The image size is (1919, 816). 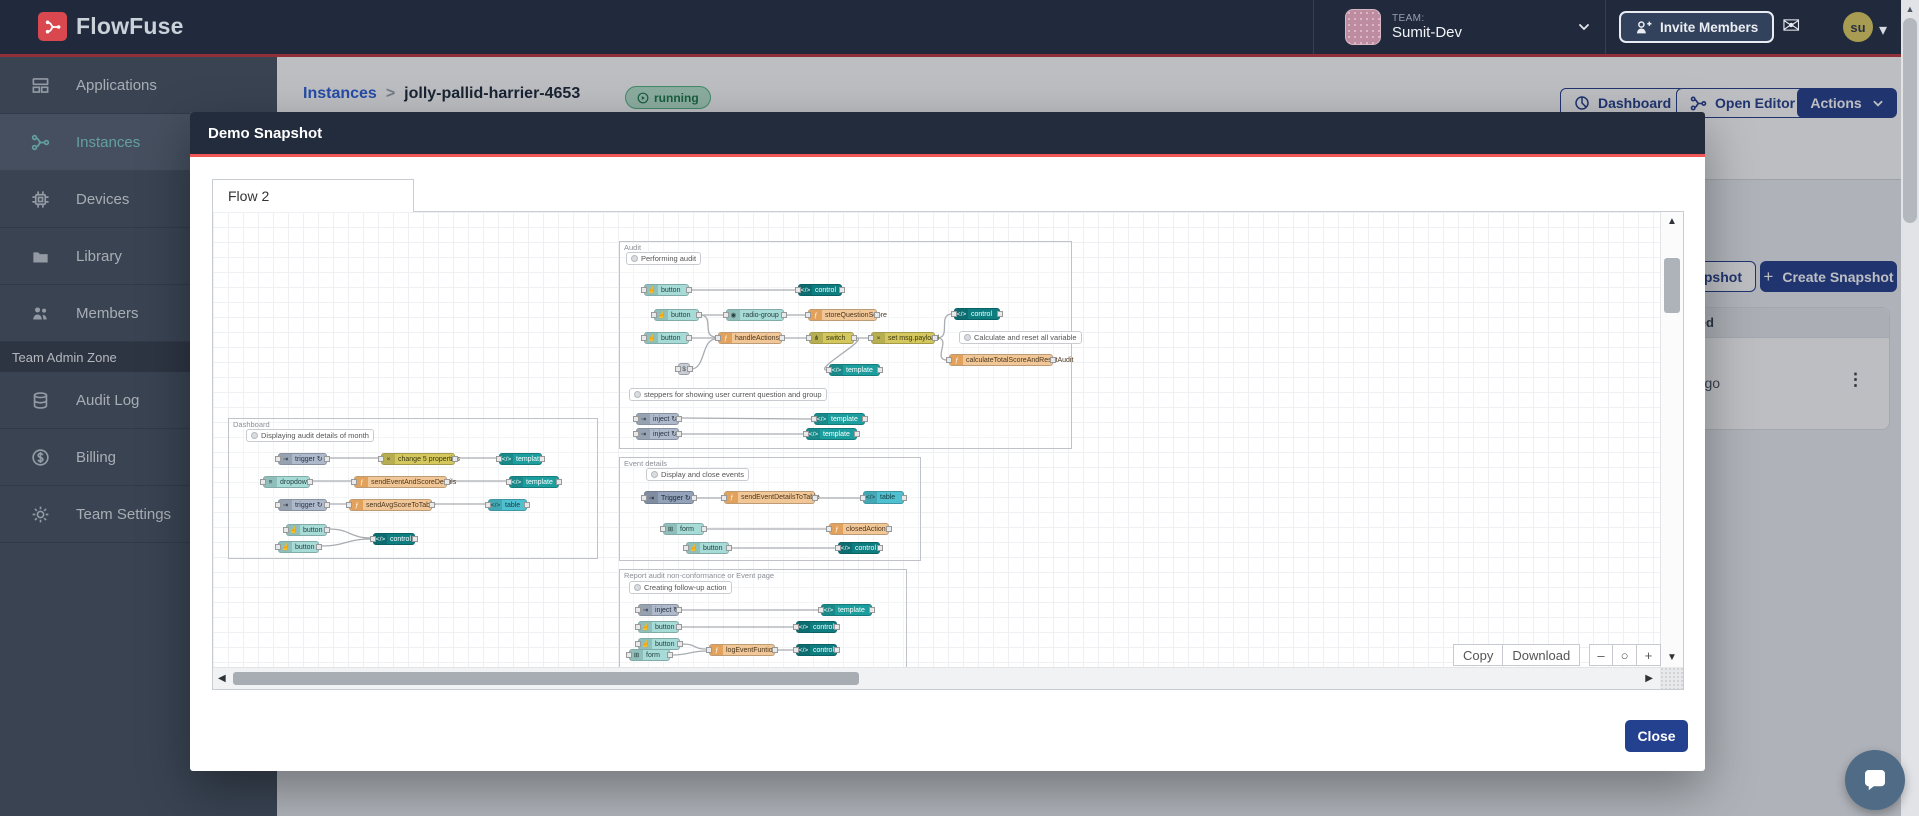 I want to click on flow-node-sendeventandscoredetails: ƒ sendEventAndScoreDetails, so click(x=405, y=482).